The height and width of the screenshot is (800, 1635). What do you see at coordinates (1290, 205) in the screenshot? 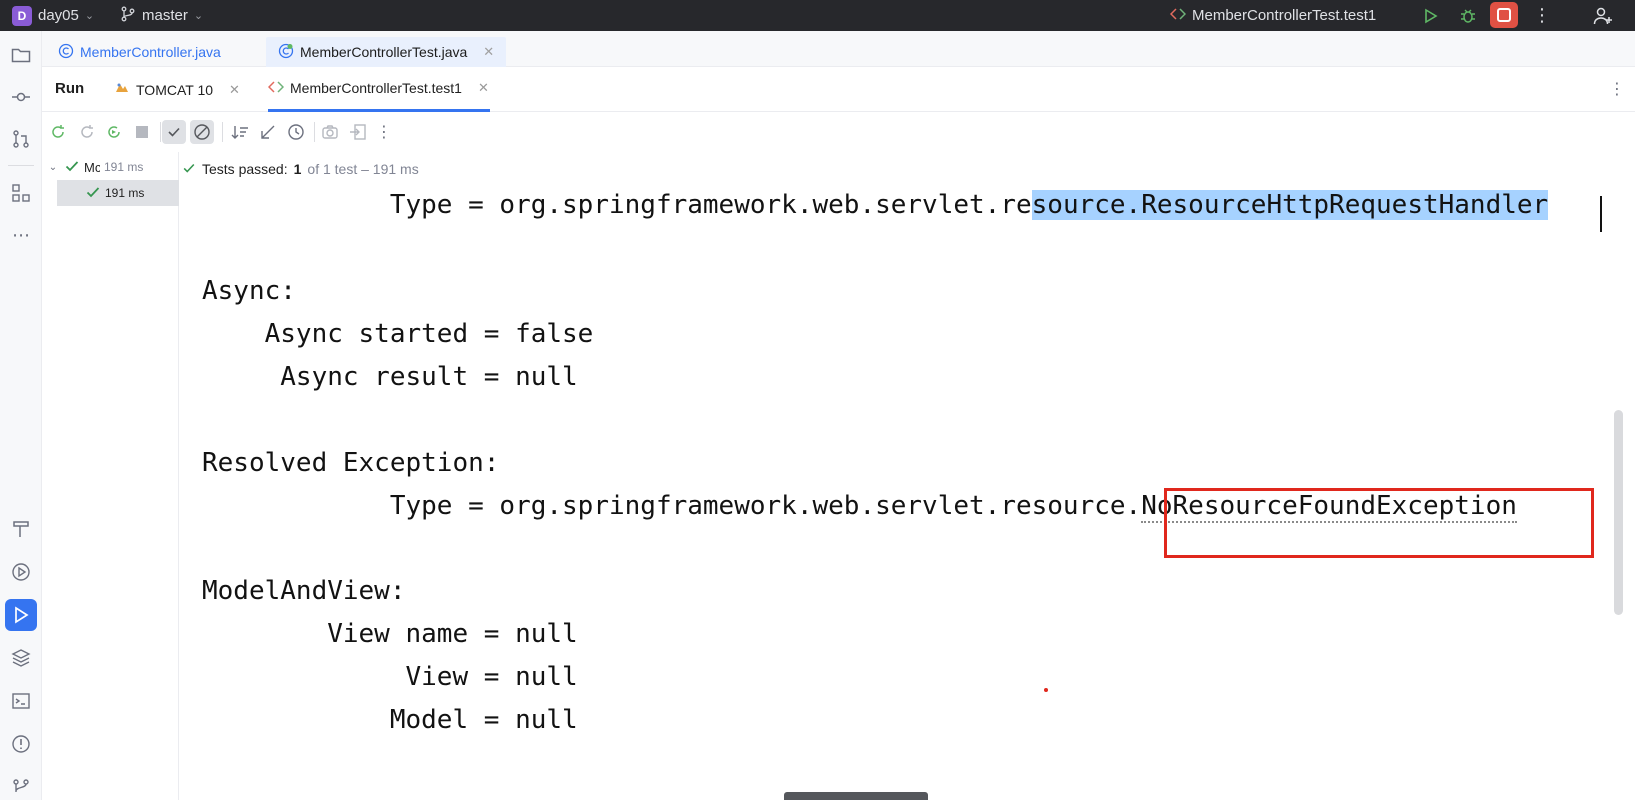
I see `selected-text: source.ResourceHttpRequestHandler` at bounding box center [1290, 205].